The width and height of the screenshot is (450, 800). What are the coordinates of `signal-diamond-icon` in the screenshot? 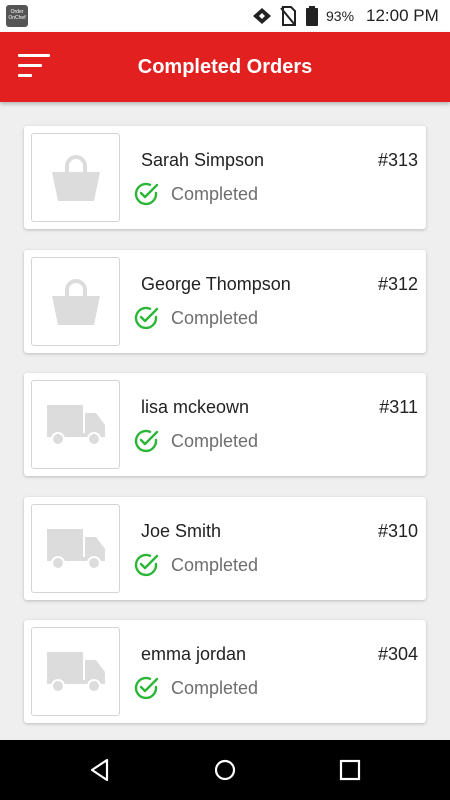 It's located at (262, 16).